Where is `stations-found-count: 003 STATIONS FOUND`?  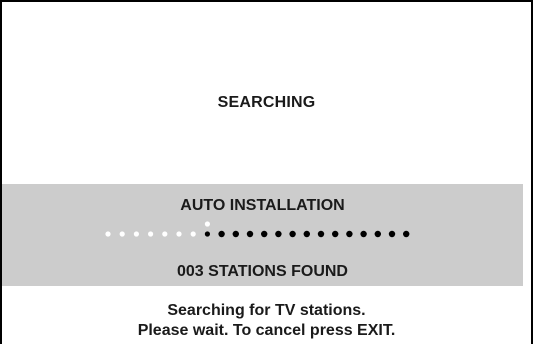
stations-found-count: 003 STATIONS FOUND is located at coordinates (262, 271).